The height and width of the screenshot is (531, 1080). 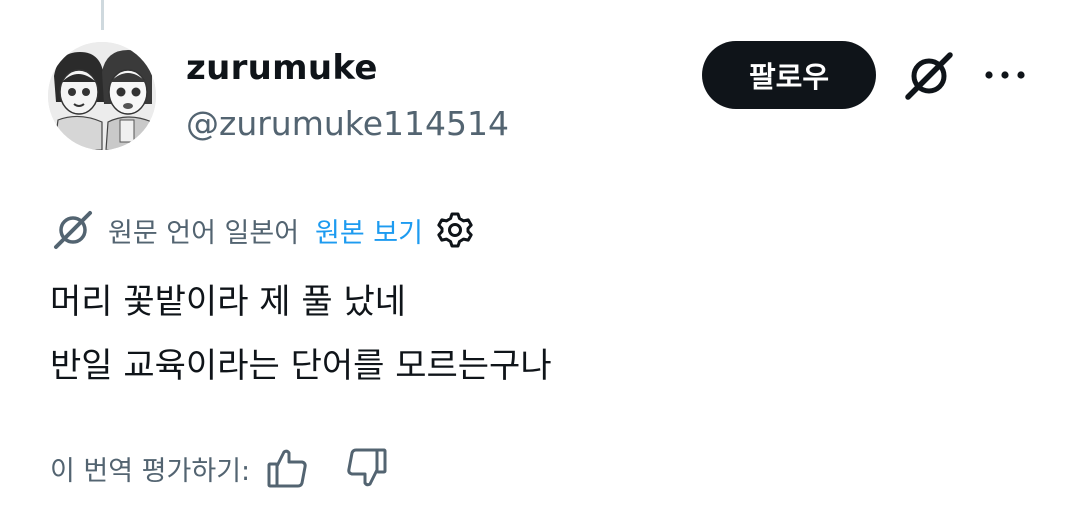 What do you see at coordinates (150, 471) in the screenshot?
I see `rating-prompt: 이 번역 평가하기:` at bounding box center [150, 471].